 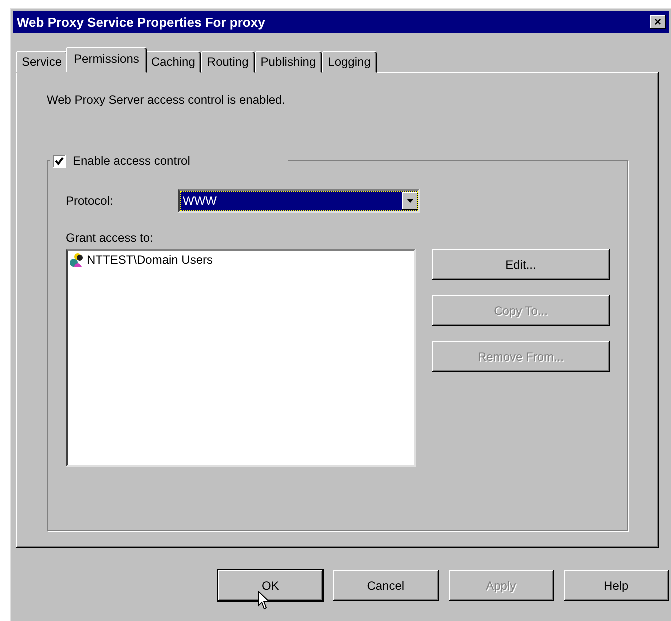 I want to click on tab: Permissions, so click(x=107, y=60).